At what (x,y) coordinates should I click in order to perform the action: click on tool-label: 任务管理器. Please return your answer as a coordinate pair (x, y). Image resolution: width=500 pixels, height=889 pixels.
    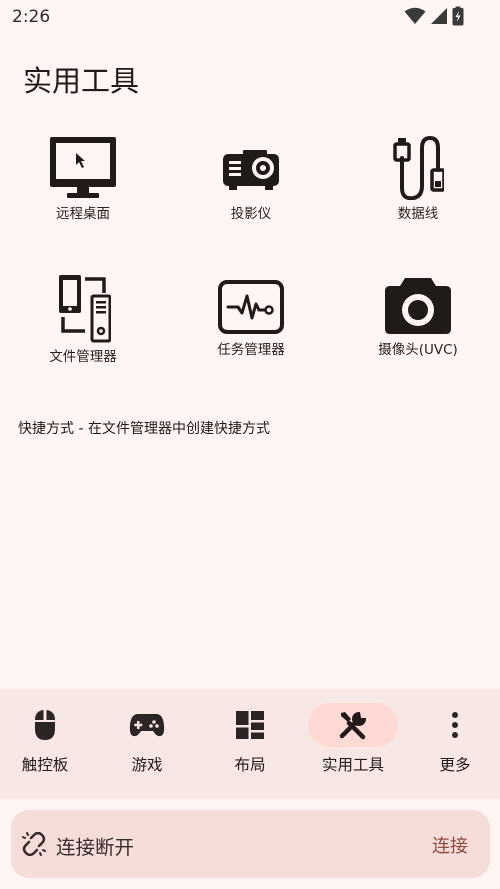
    Looking at the image, I should click on (251, 350).